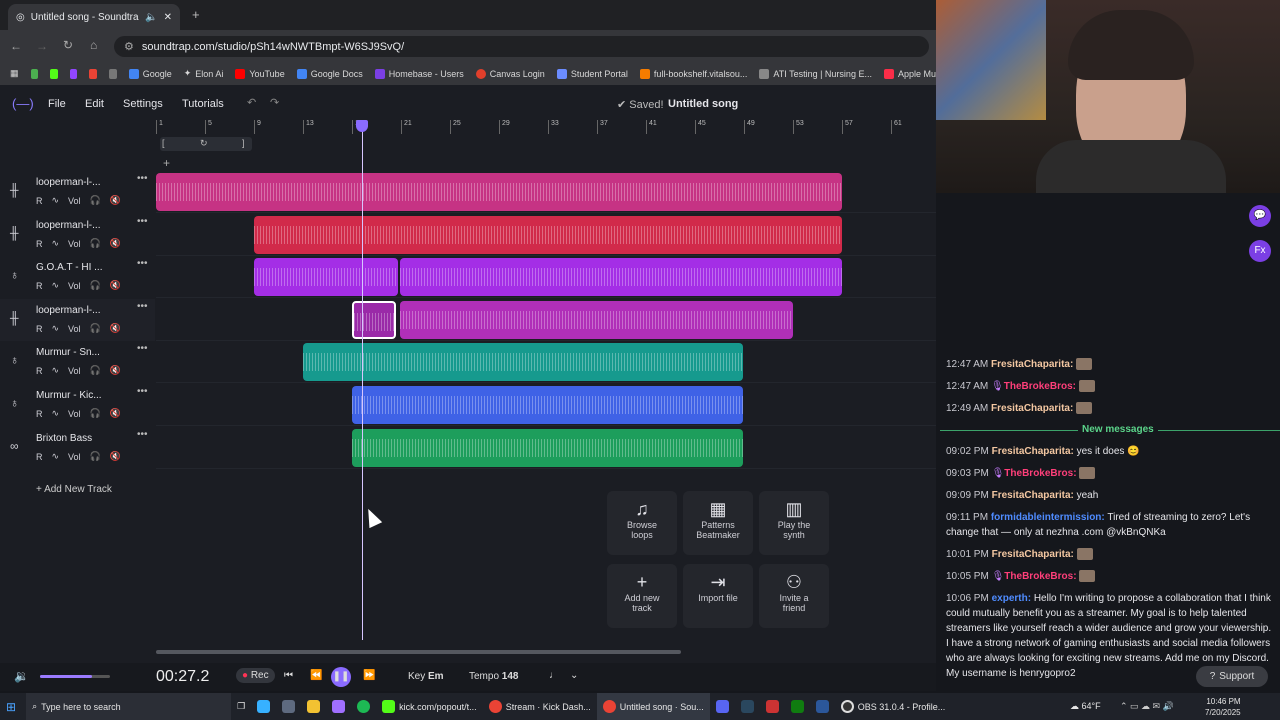 The height and width of the screenshot is (720, 1280). I want to click on track-header: ∞ Brixton Bass ••• R ∿ Vol 🎧 🔇, so click(77, 448).